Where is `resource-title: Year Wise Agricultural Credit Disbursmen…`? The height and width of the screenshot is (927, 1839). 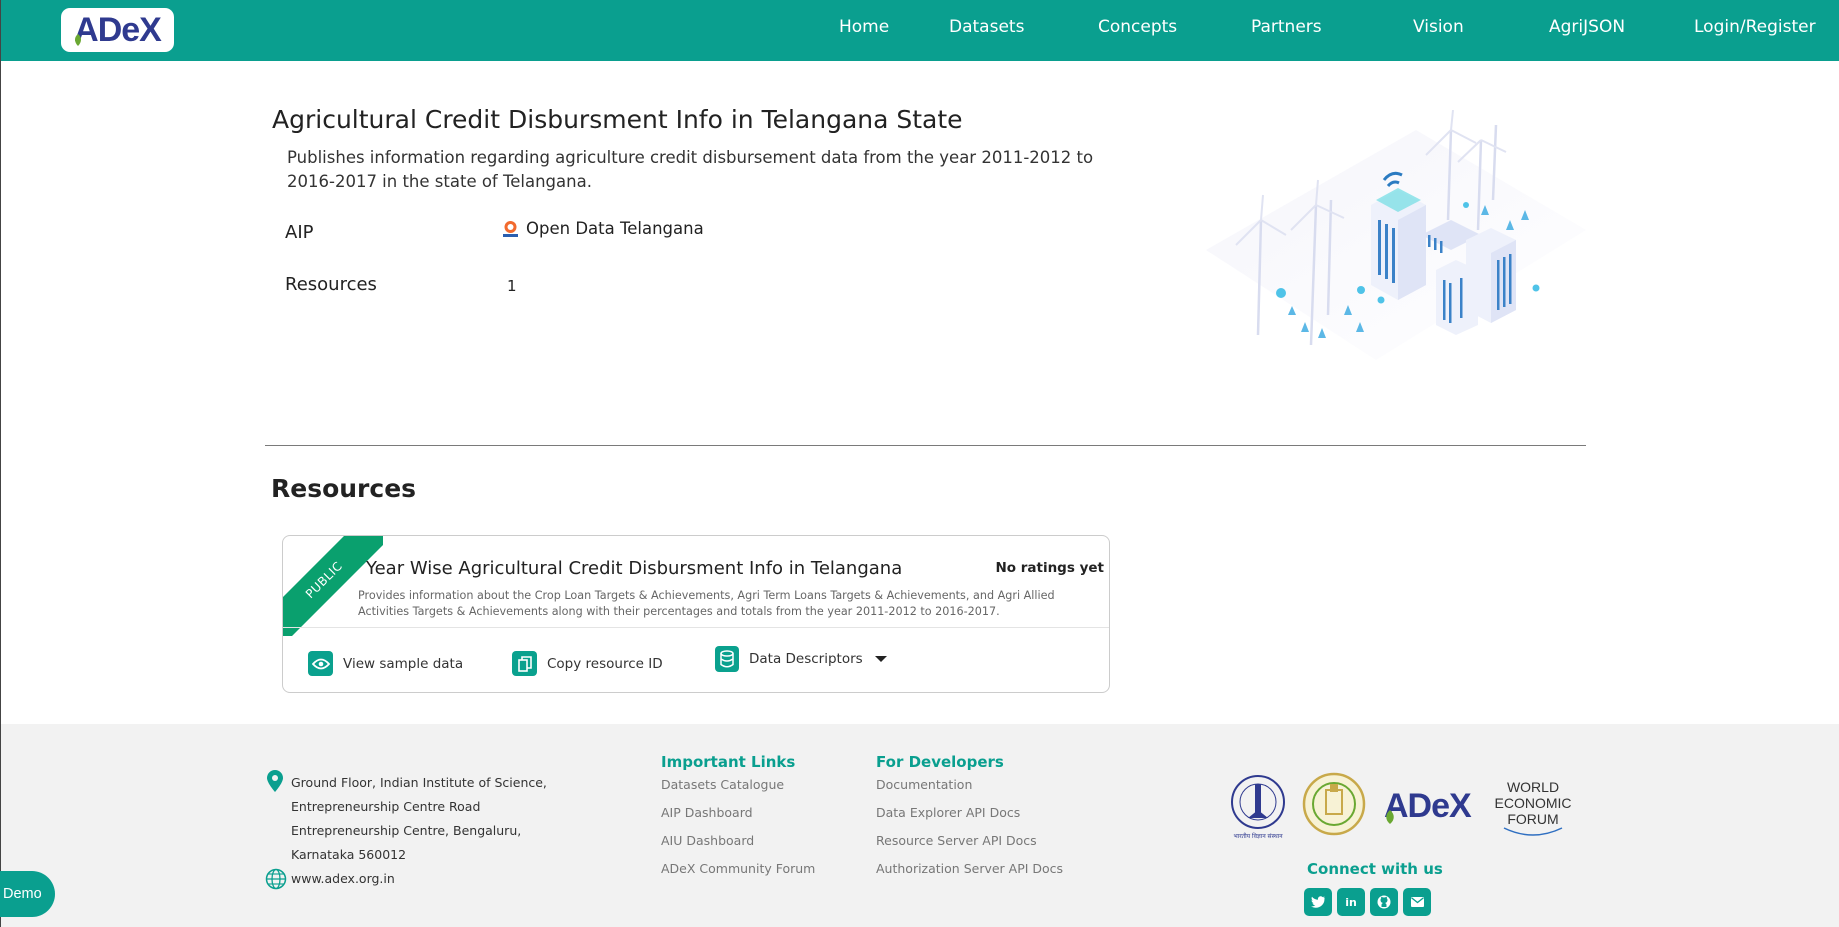
resource-title: Year Wise Agricultural Credit Disbursmen… is located at coordinates (634, 568).